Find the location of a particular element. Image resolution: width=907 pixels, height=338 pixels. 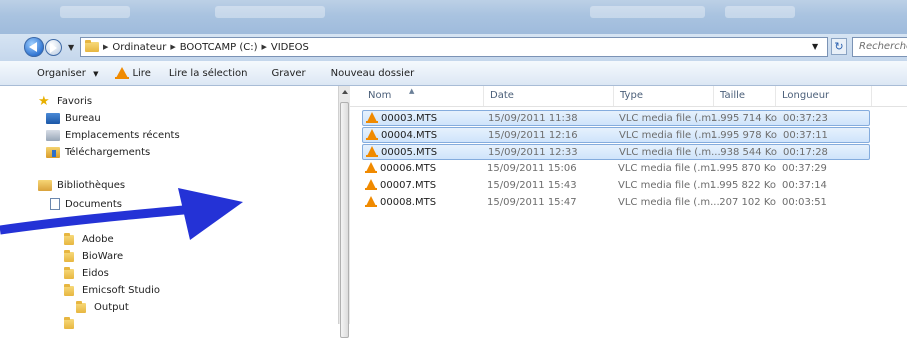

nav-label: Emplacements récents is located at coordinates (122, 135).